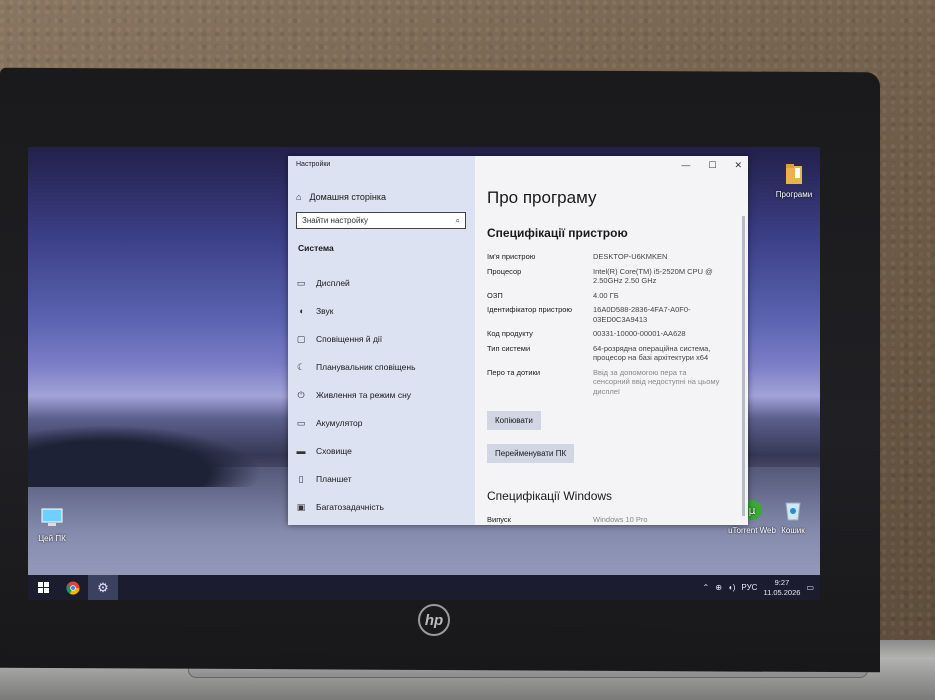  I want to click on desktop-icon-recycle-bin: Кошик, so click(791, 516).